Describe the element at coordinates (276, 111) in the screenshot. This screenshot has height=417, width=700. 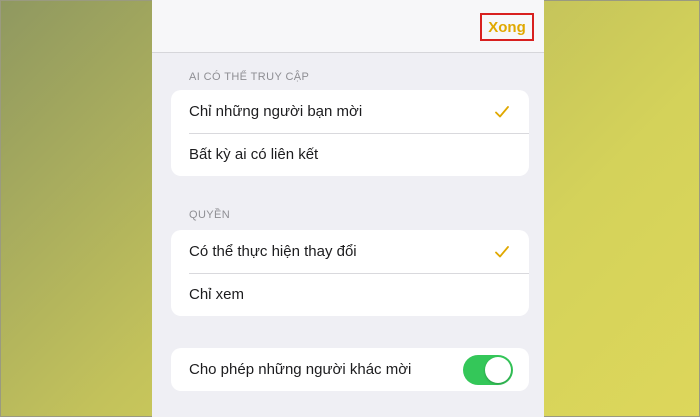
I see `access-option-label: Chỉ những người bạn mời` at that location.